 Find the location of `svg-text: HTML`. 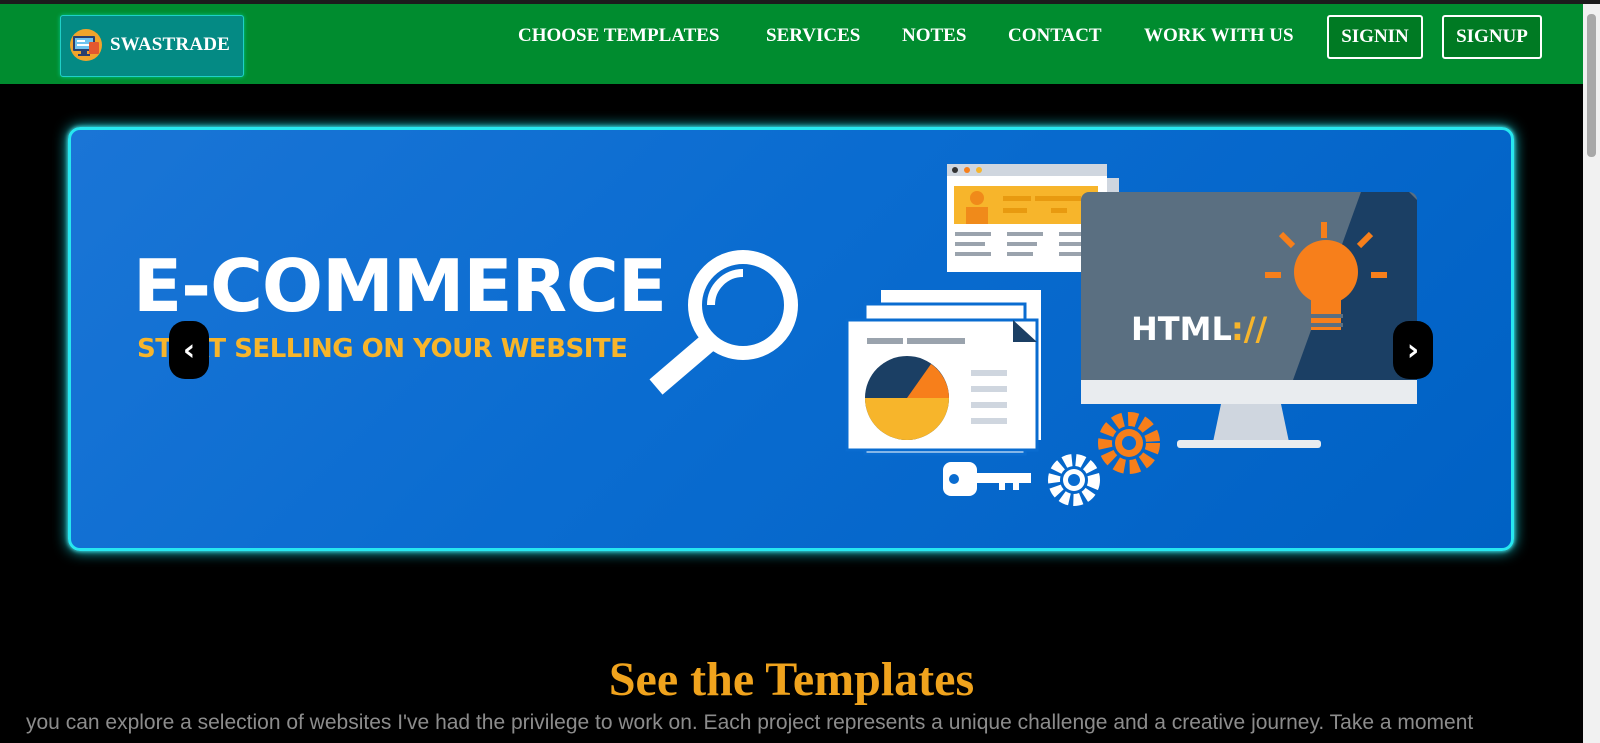

svg-text: HTML is located at coordinates (1181, 329).